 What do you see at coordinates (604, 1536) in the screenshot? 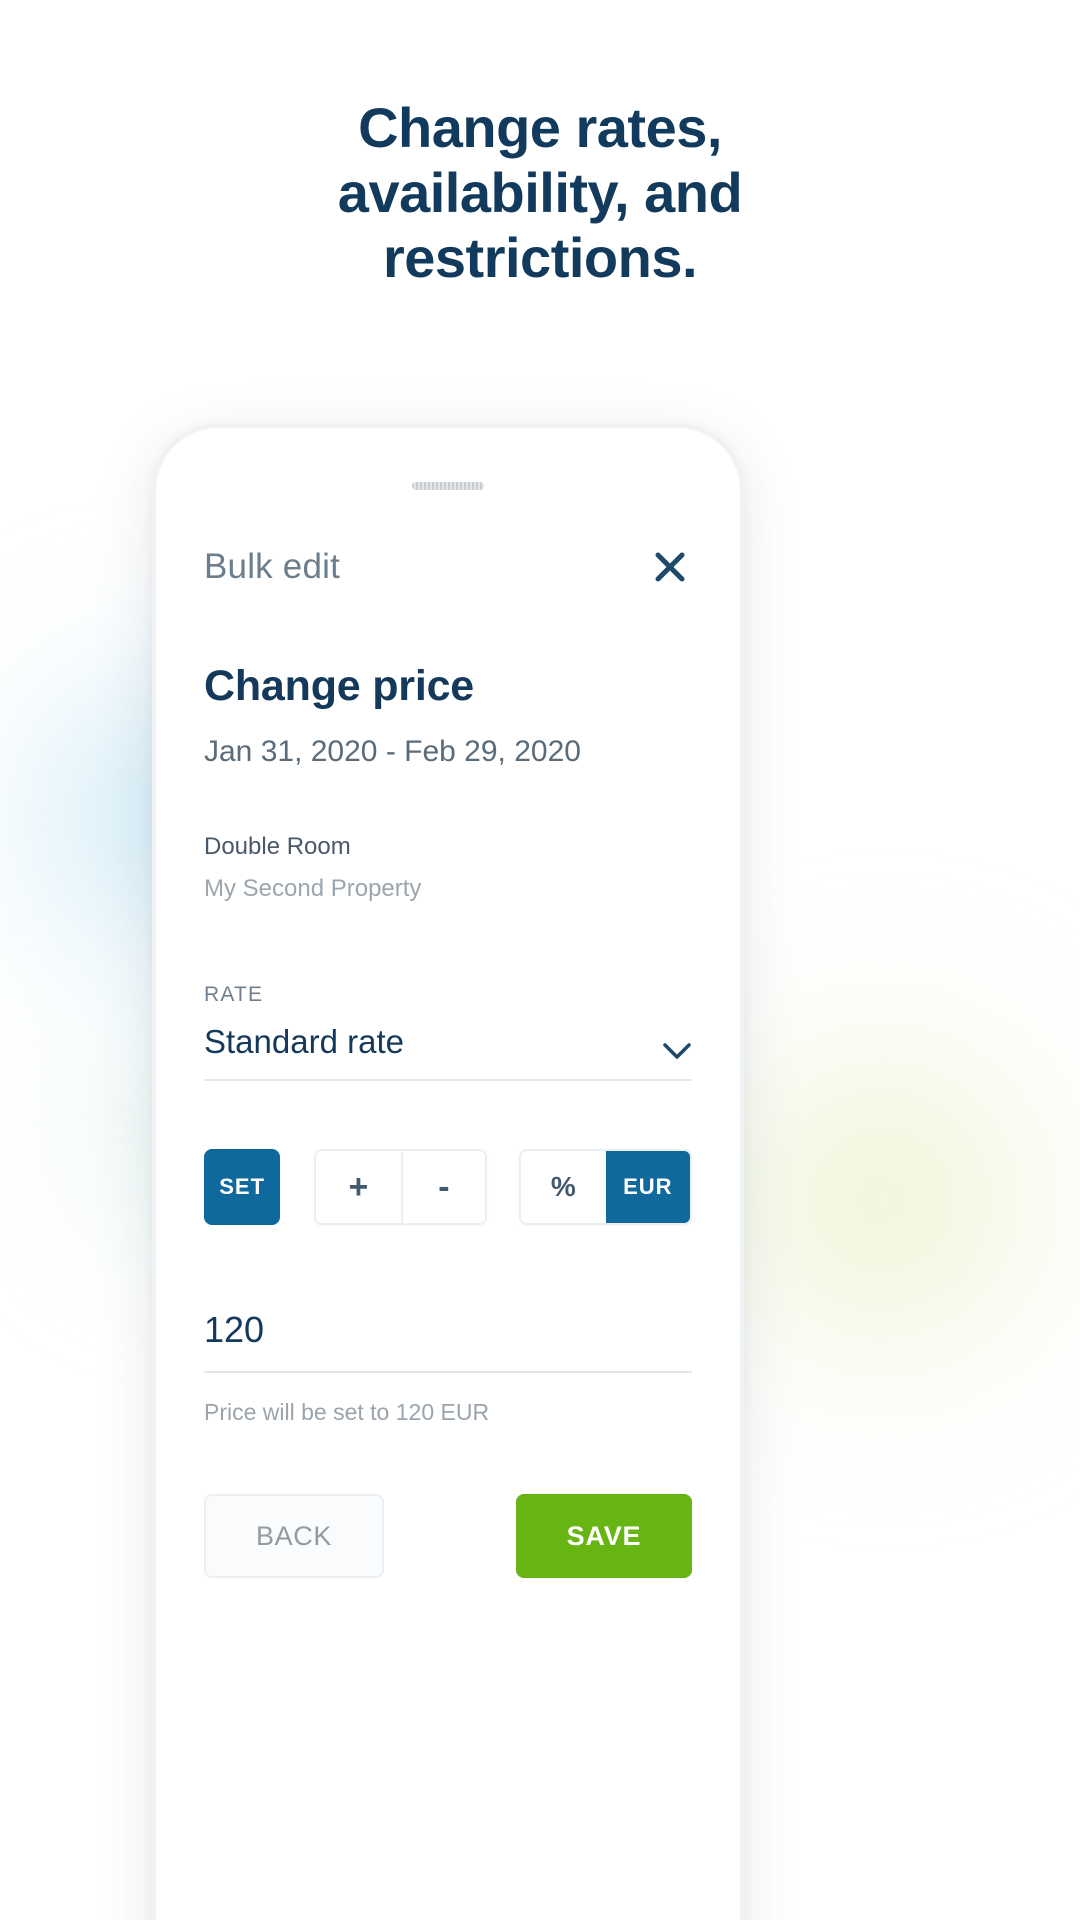
I see `save-button: SAVE` at bounding box center [604, 1536].